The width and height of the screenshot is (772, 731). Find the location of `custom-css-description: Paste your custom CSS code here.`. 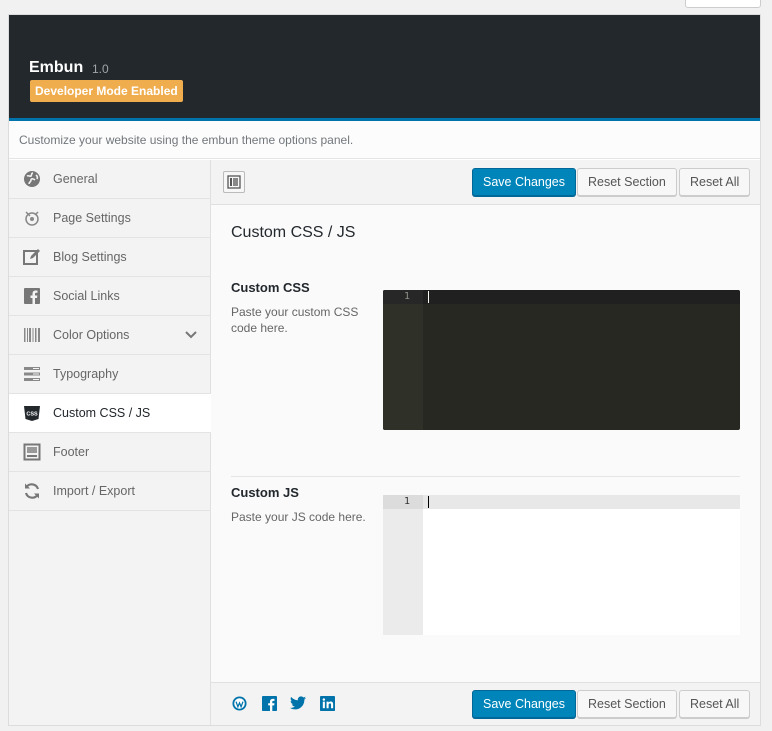

custom-css-description: Paste your custom CSS code here. is located at coordinates (295, 320).